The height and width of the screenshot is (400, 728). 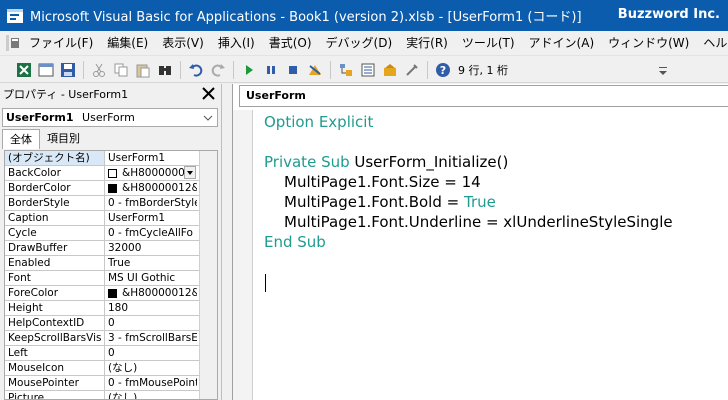 What do you see at coordinates (427, 43) in the screenshot?
I see `menu-run: 実行(R)` at bounding box center [427, 43].